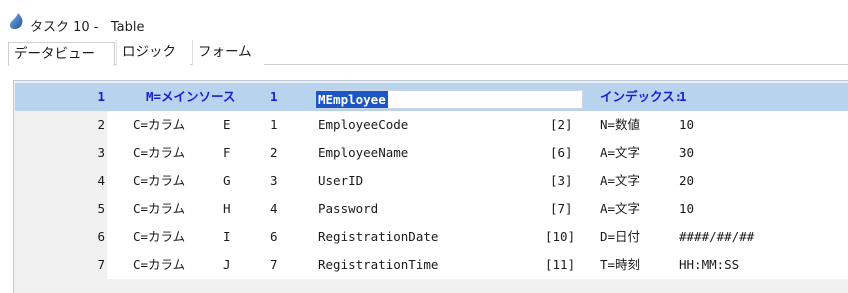  Describe the element at coordinates (428, 53) in the screenshot. I see `tab-bar: データビュー ロジック フォーム` at that location.